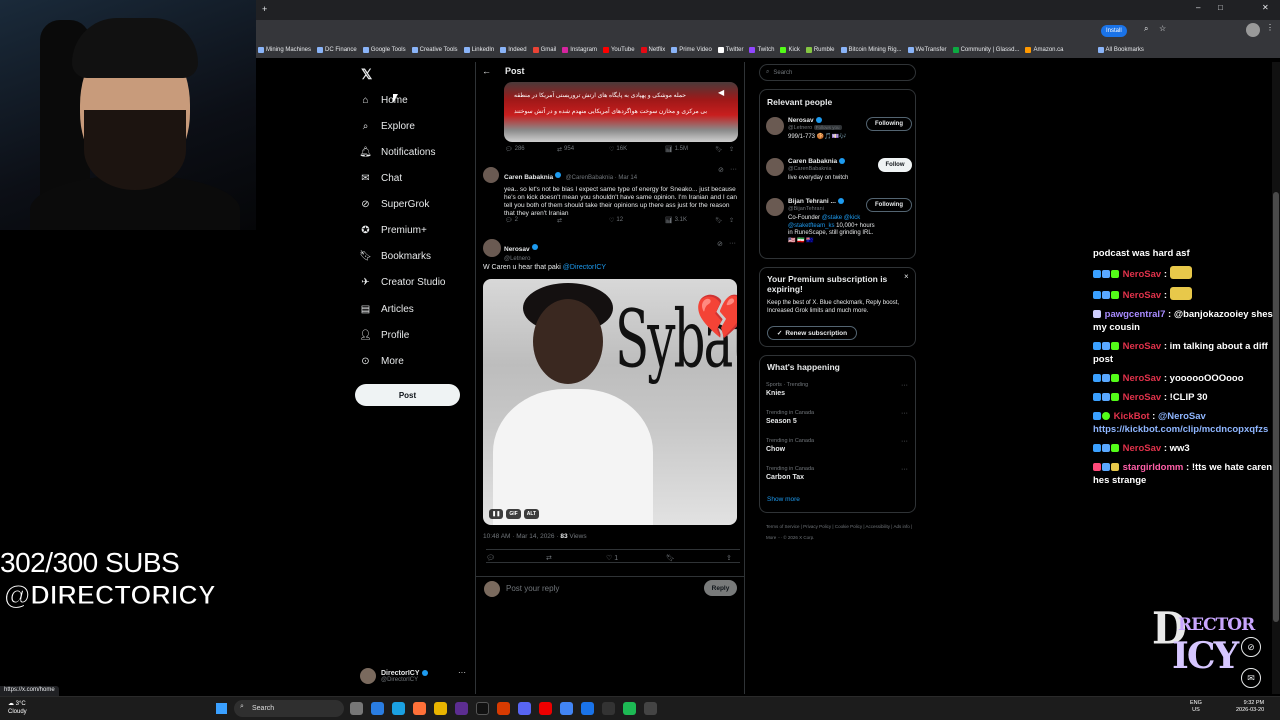 This screenshot has width=1280, height=720. Describe the element at coordinates (906, 276) in the screenshot. I see `close-icon: ×` at that location.